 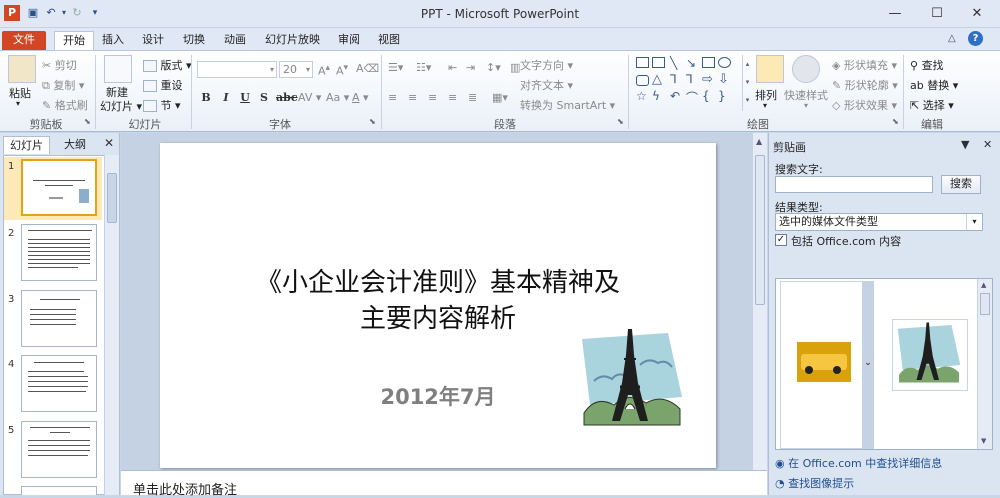 What do you see at coordinates (22, 69) in the screenshot?
I see `paste-icon` at bounding box center [22, 69].